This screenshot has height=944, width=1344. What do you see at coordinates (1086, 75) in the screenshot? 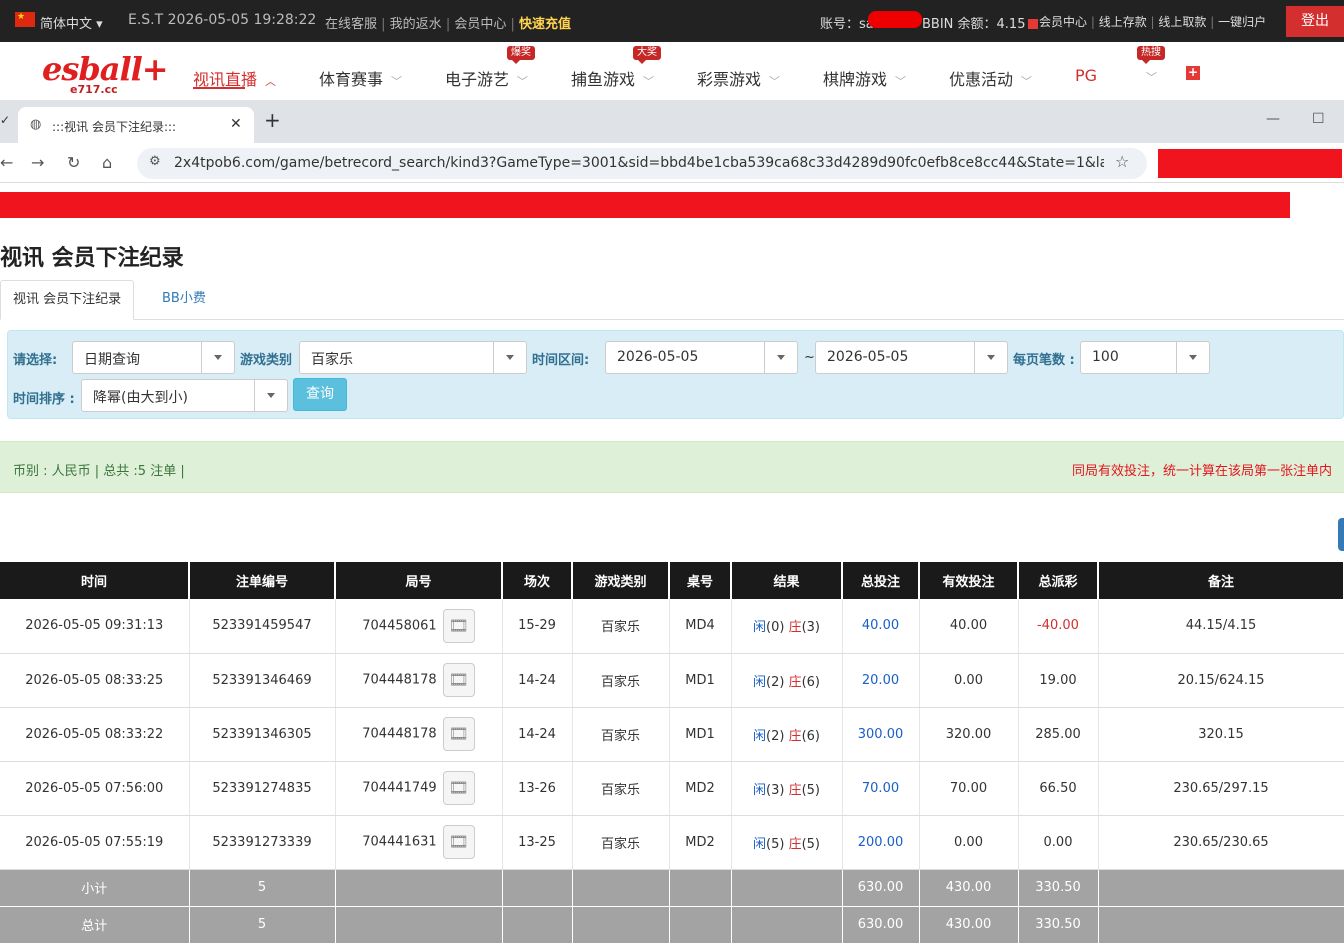
I see `nav-pg: PG` at bounding box center [1086, 75].